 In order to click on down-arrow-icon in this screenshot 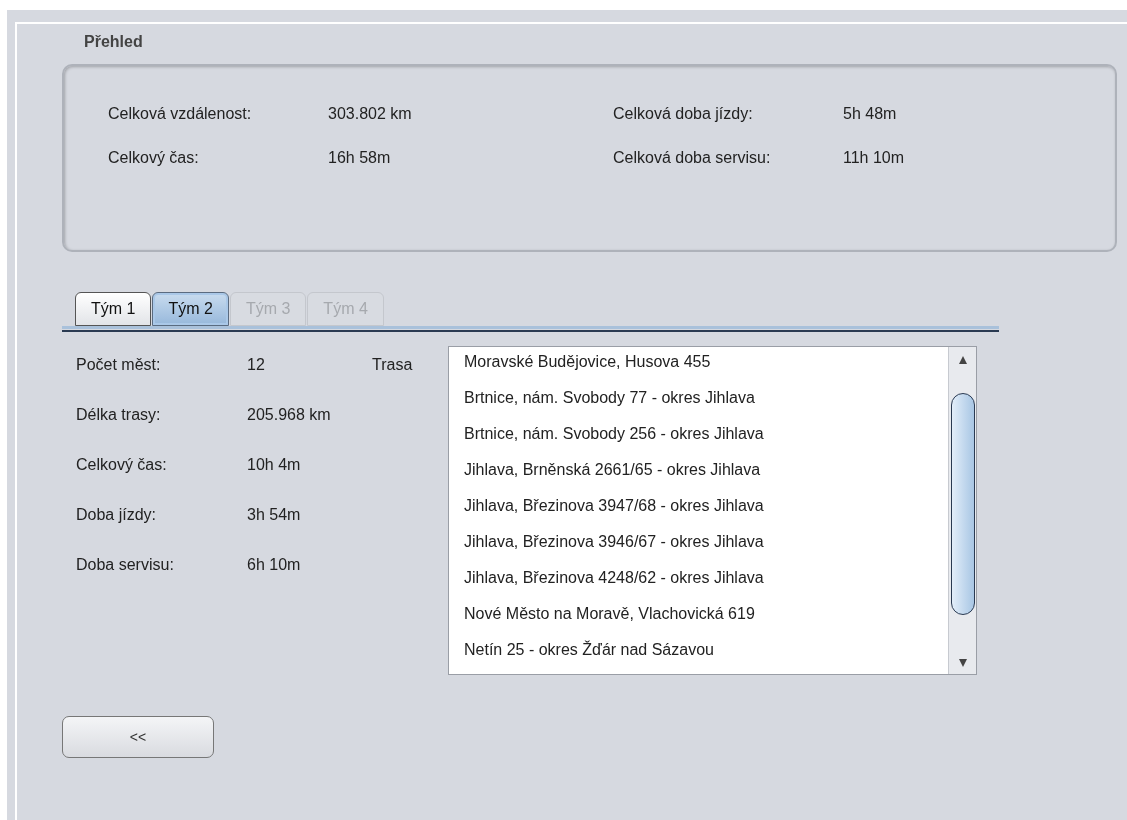, I will do `click(962, 663)`.